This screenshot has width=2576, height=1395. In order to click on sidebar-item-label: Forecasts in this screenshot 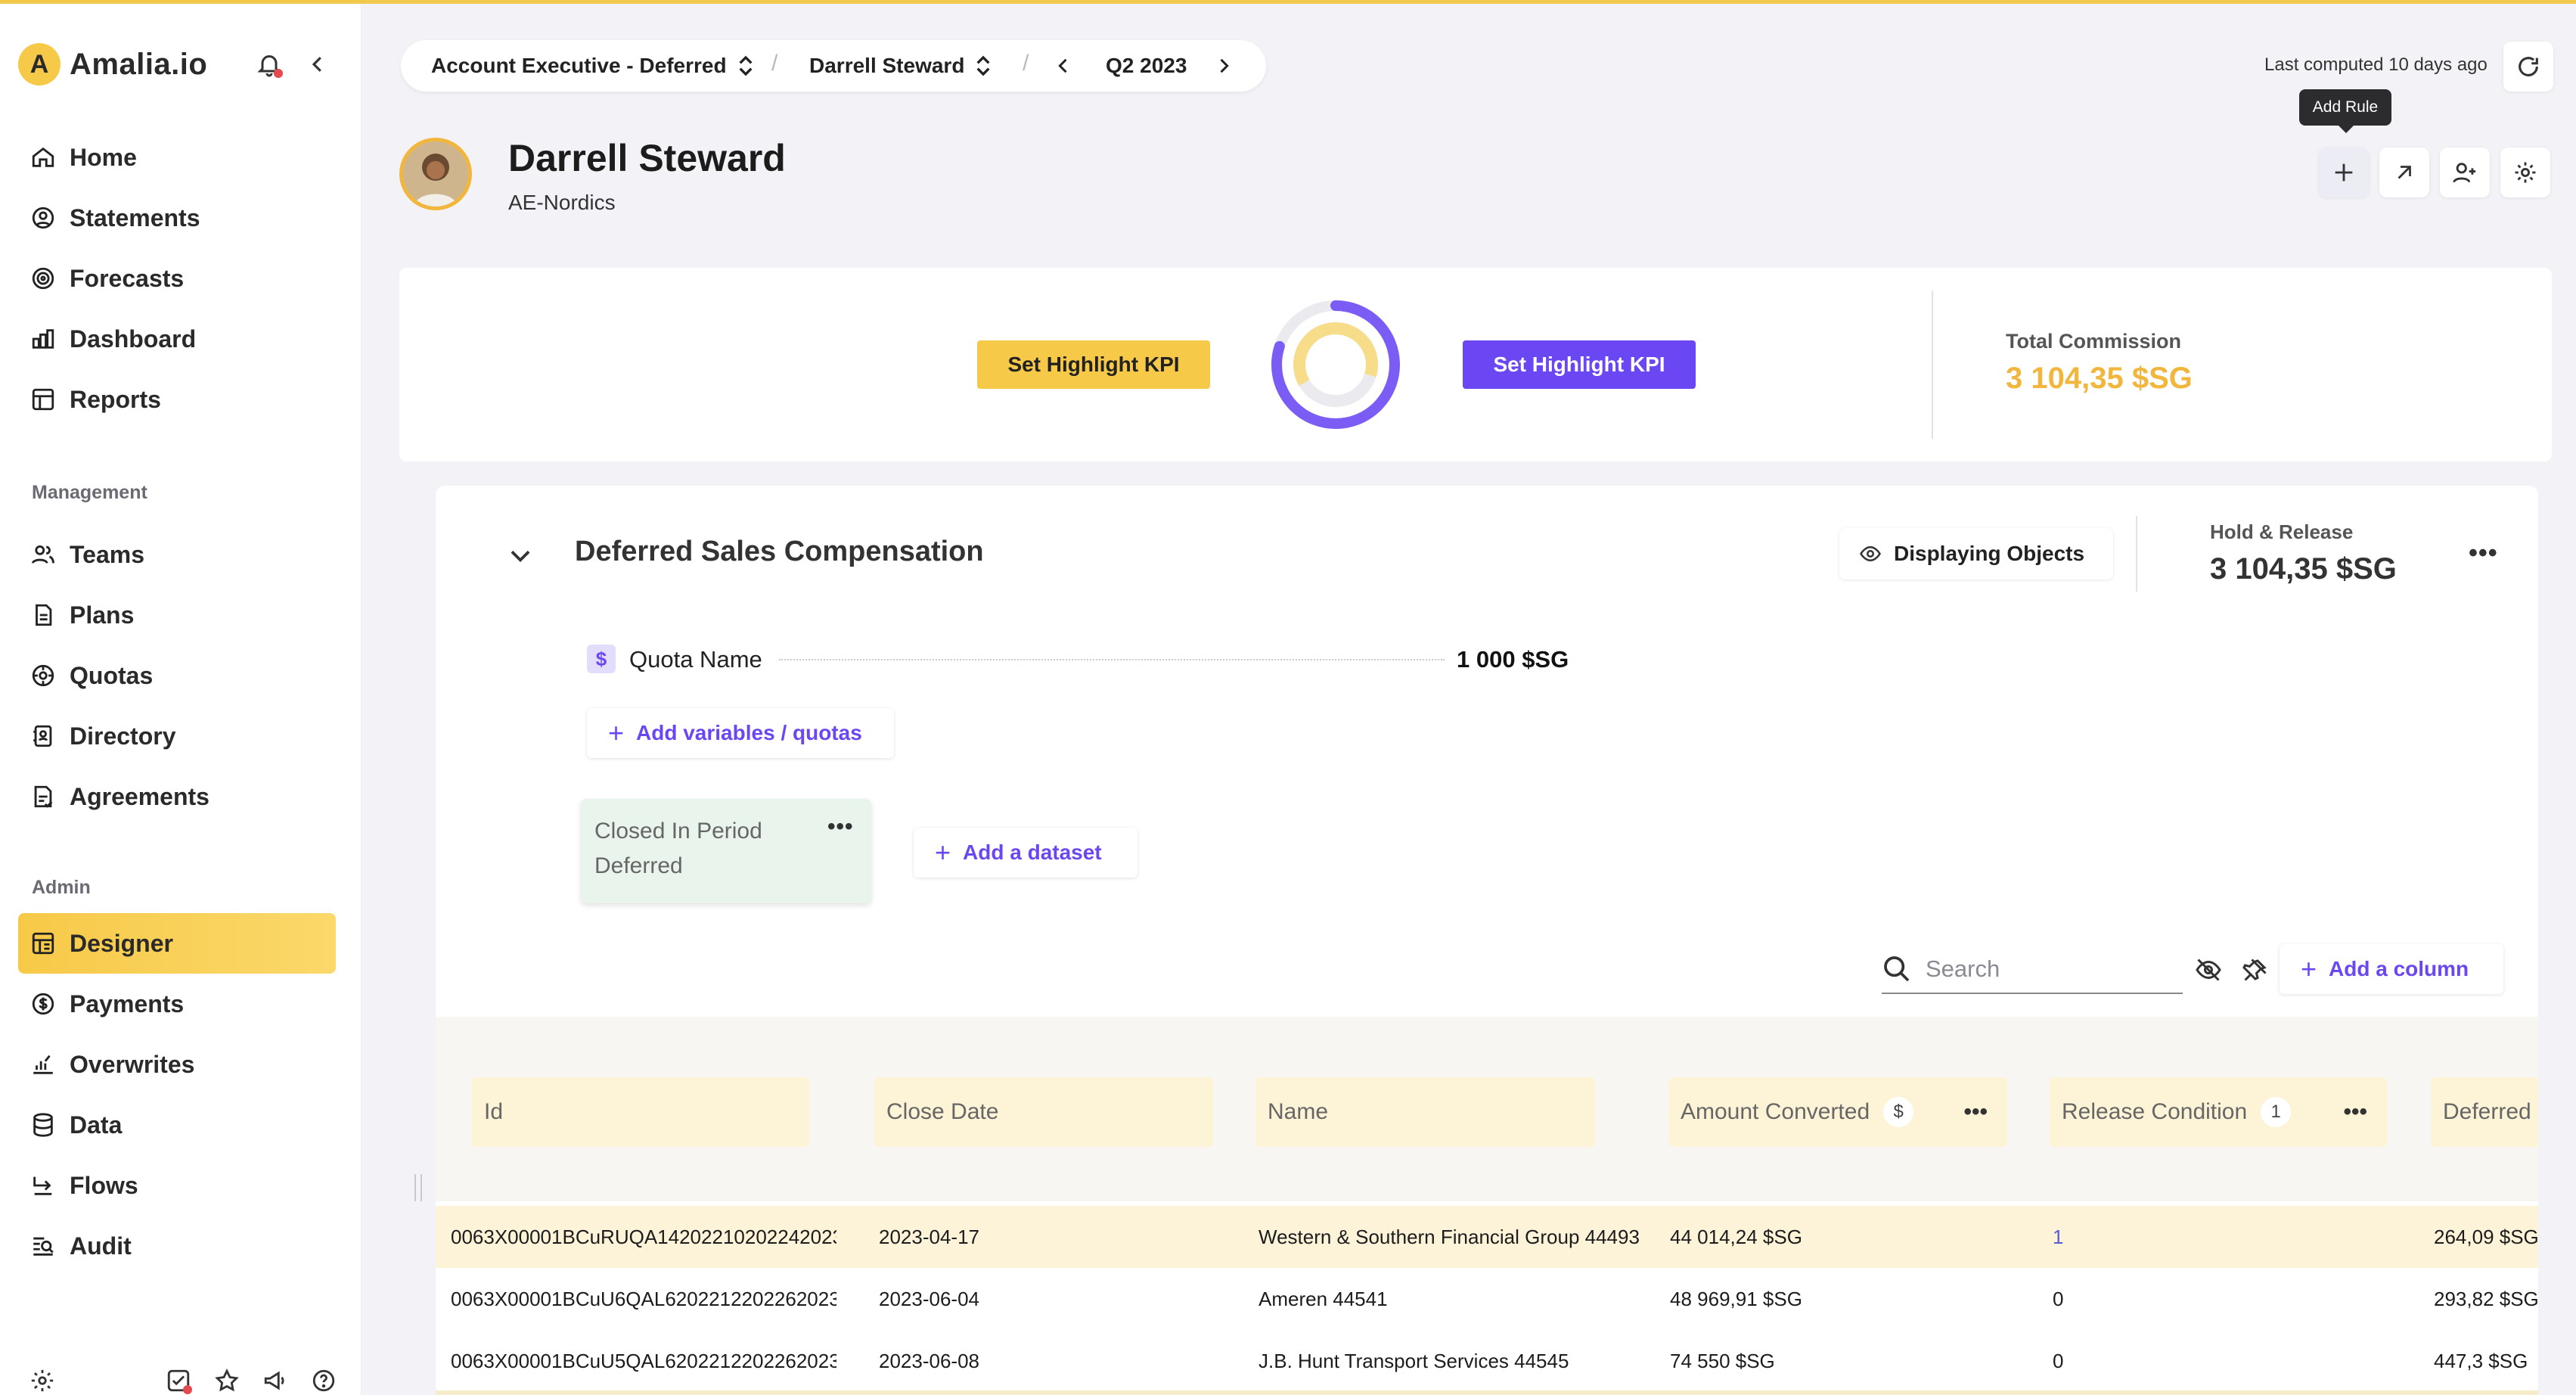, I will do `click(127, 278)`.